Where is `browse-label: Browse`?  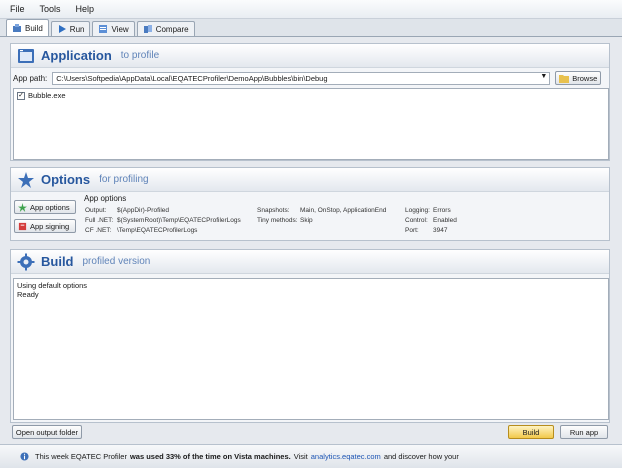
browse-label: Browse is located at coordinates (585, 78).